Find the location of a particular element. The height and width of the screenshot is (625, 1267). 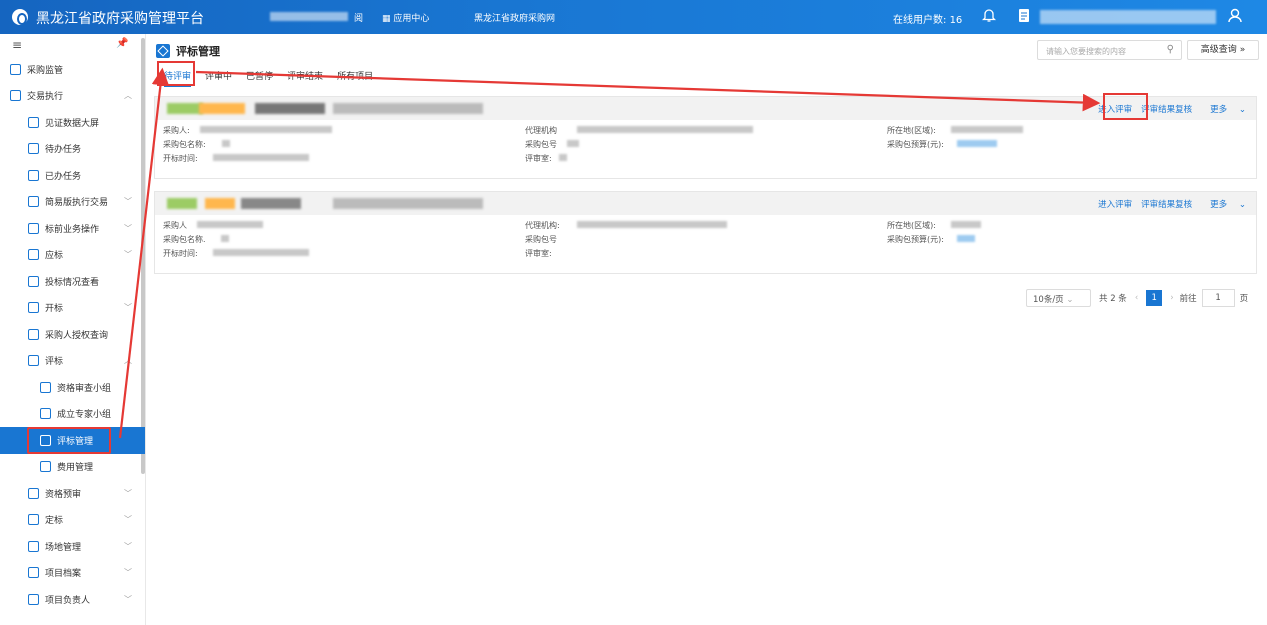

field-budget: 采购包预算(元): is located at coordinates (915, 239).